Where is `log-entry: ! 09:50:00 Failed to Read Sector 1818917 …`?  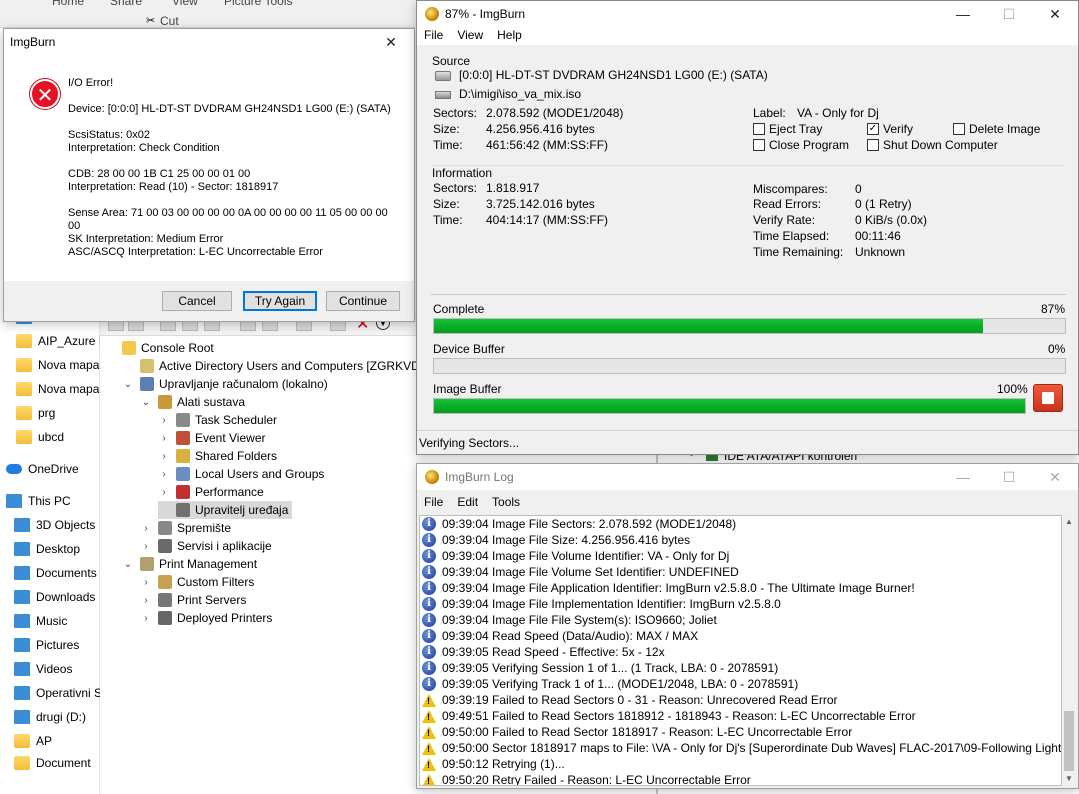
log-entry: ! 09:50:00 Failed to Read Sector 1818917 … is located at coordinates (637, 732).